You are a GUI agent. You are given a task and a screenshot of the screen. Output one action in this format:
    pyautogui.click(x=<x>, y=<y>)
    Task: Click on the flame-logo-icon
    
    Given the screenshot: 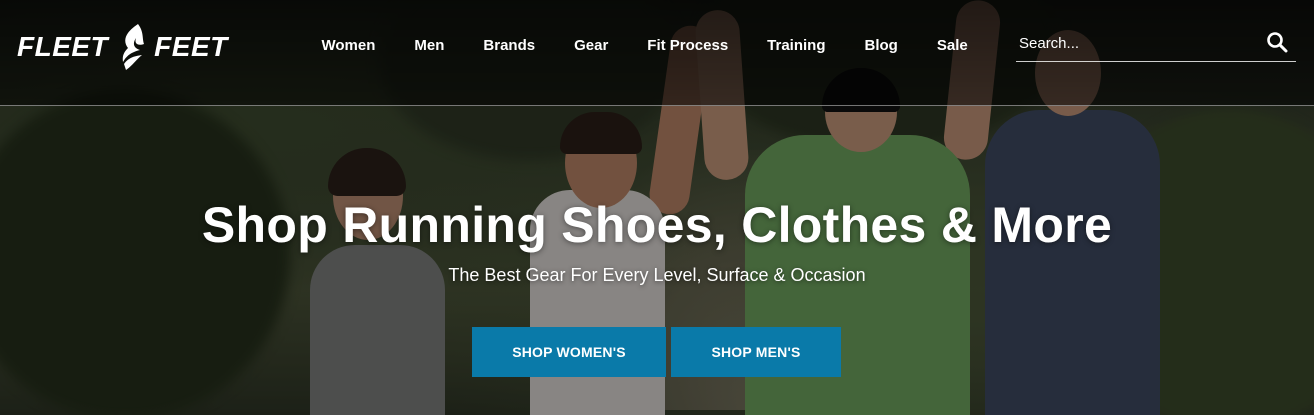 What is the action you would take?
    pyautogui.click(x=133, y=47)
    